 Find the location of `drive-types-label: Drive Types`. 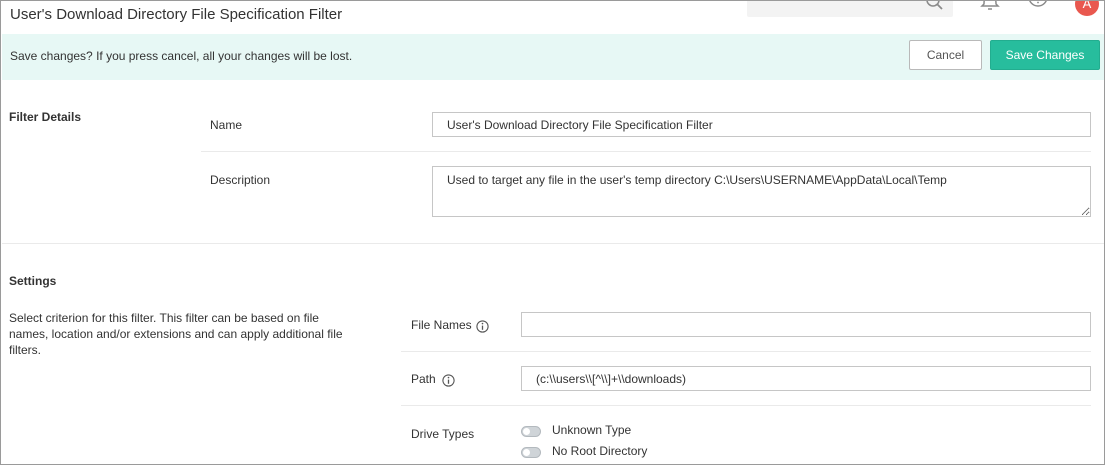

drive-types-label: Drive Types is located at coordinates (443, 434).